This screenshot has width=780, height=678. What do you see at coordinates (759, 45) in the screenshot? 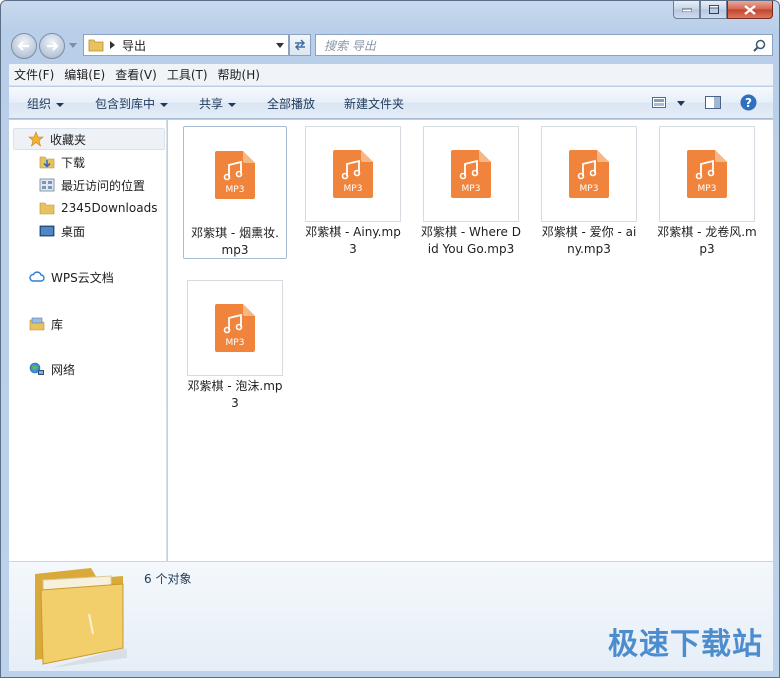
I see `search-icon` at bounding box center [759, 45].